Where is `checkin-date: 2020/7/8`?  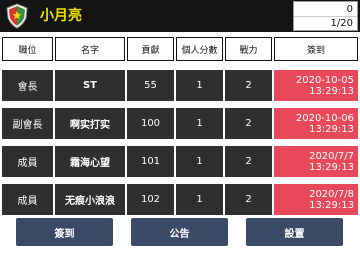 checkin-date: 2020/7/8 is located at coordinates (331, 194).